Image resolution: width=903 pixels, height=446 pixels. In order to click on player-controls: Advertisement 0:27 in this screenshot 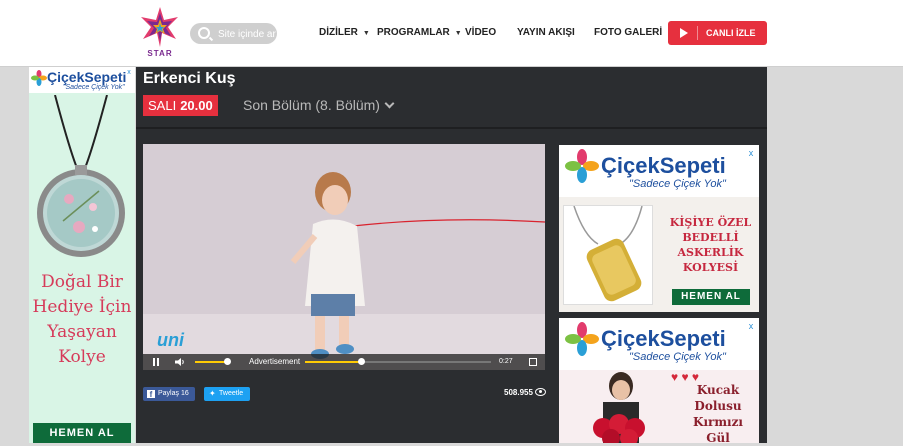, I will do `click(344, 362)`.